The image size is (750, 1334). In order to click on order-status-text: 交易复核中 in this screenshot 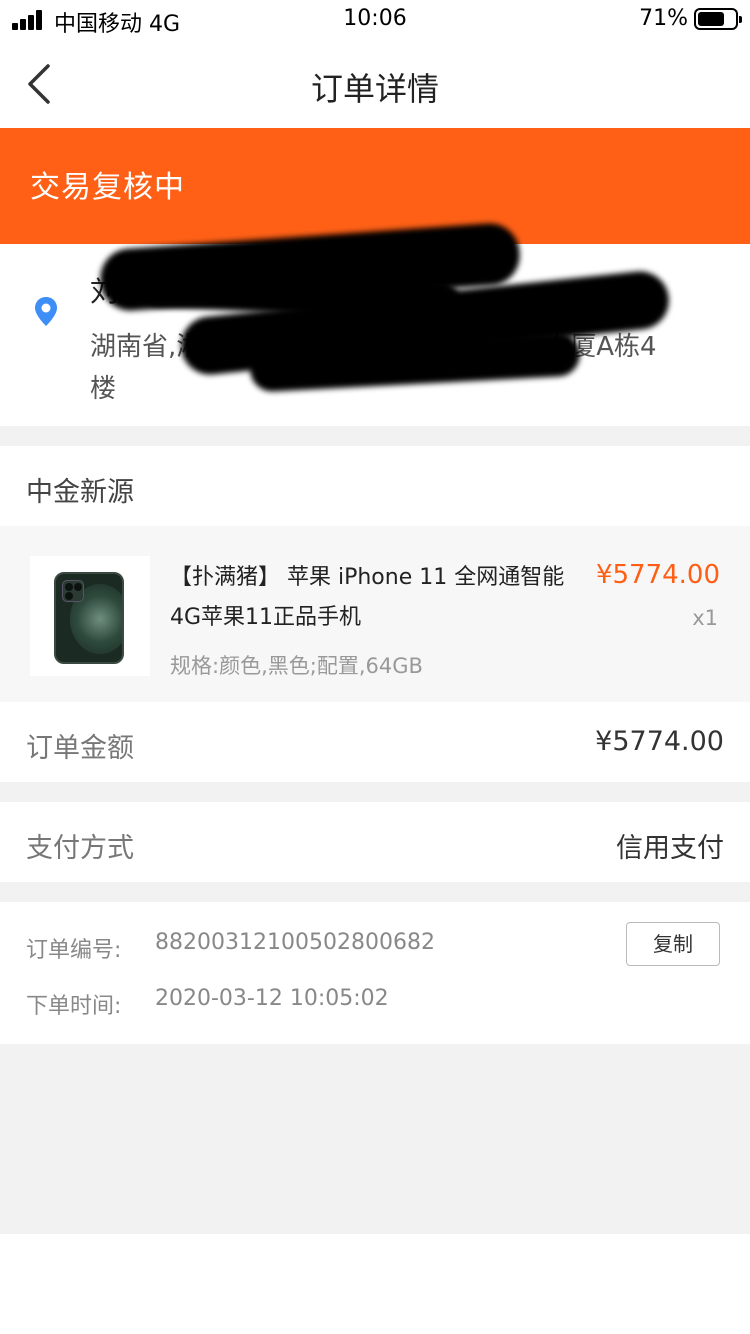, I will do `click(107, 187)`.